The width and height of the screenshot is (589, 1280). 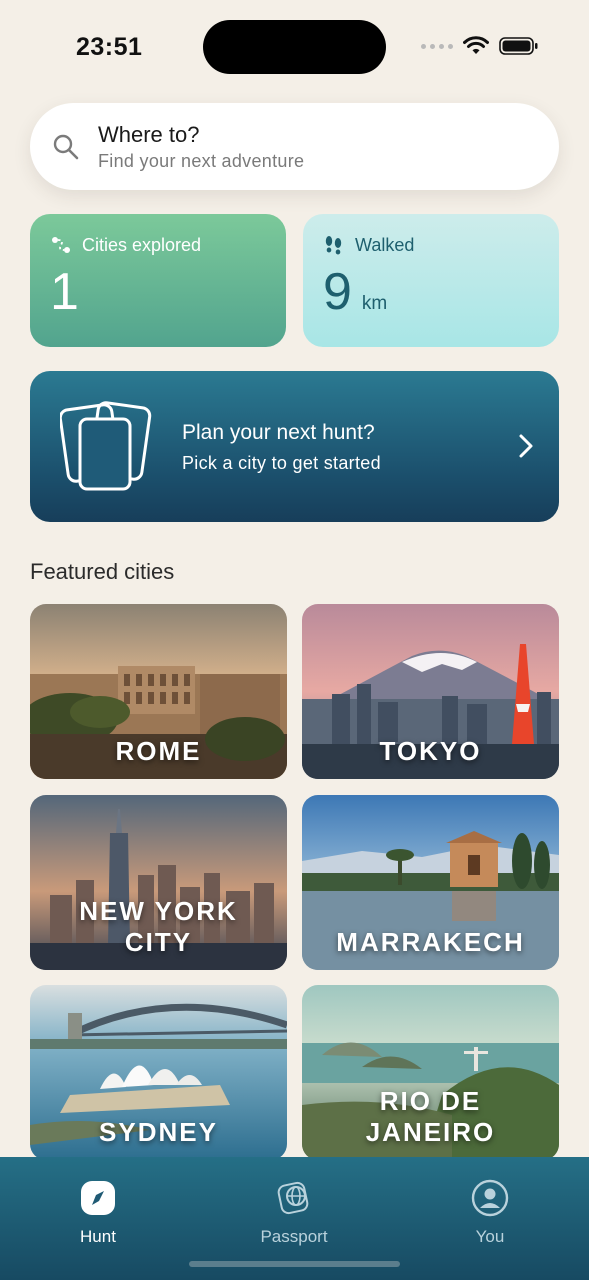 I want to click on battery-icon, so click(x=518, y=46).